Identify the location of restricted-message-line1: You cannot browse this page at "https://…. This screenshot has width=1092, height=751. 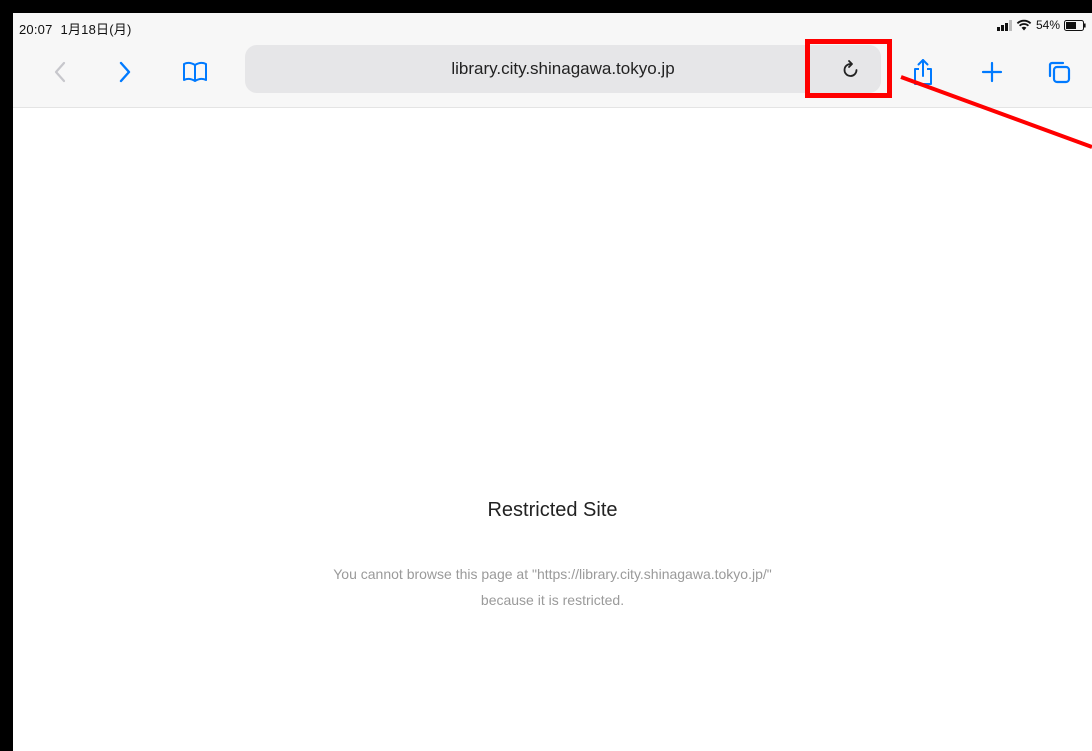
(552, 574).